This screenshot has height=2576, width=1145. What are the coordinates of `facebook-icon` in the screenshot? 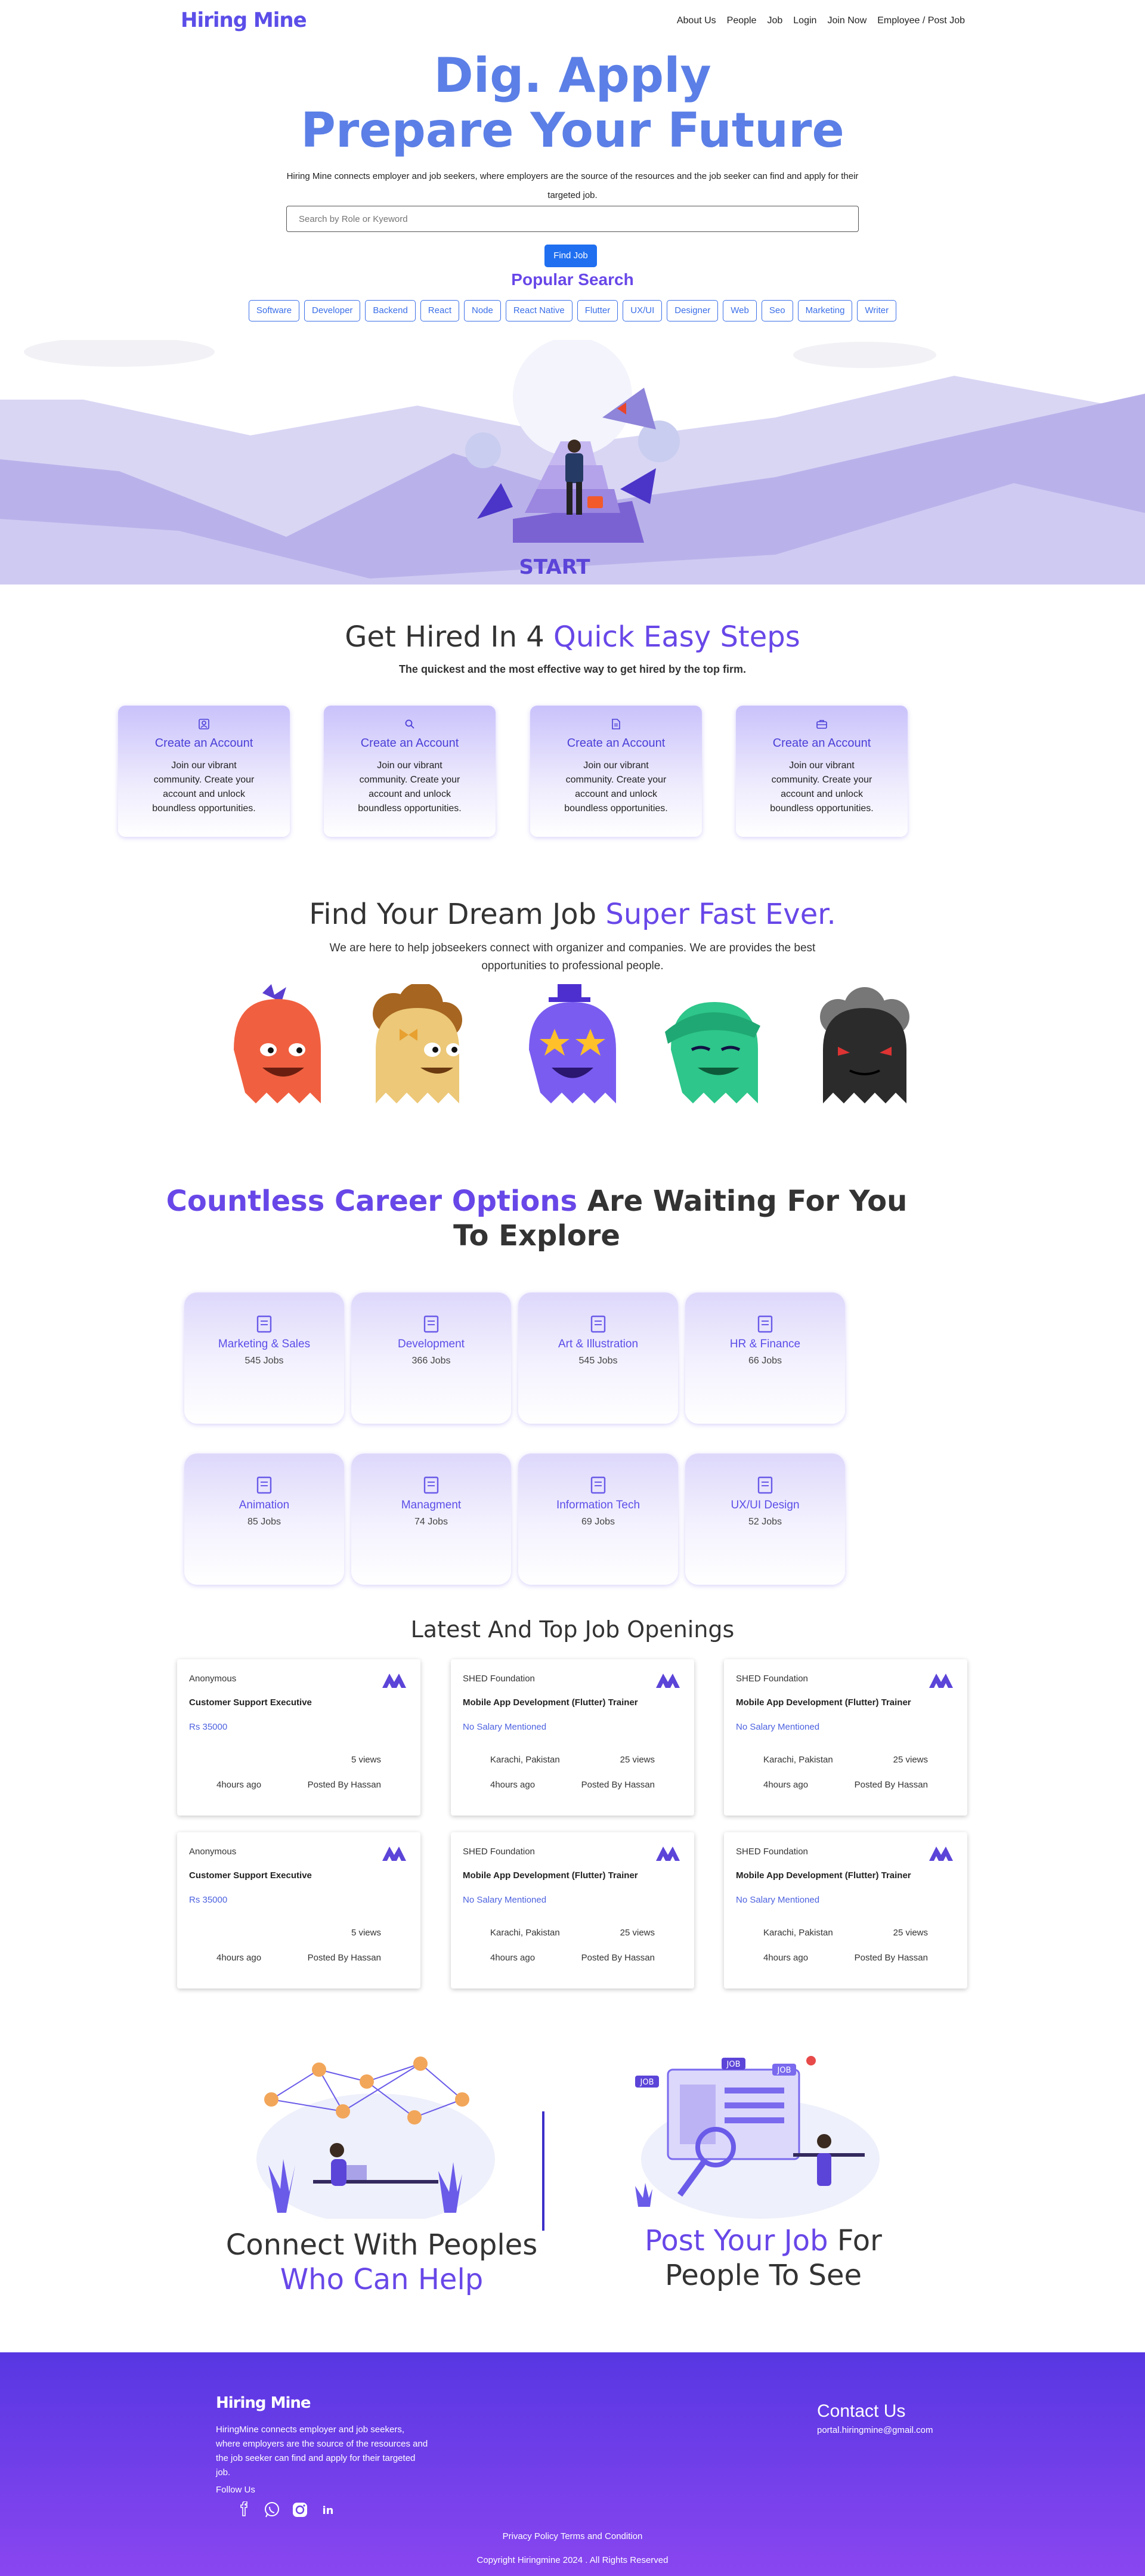 It's located at (244, 2509).